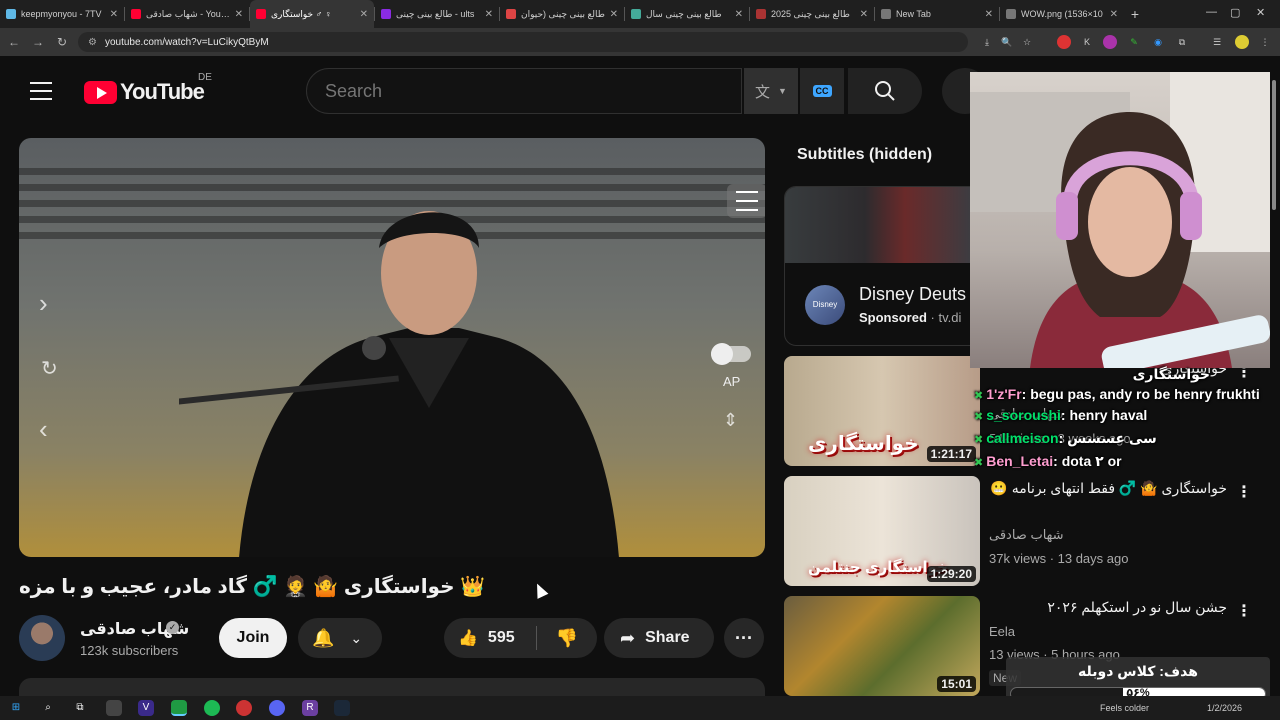 The height and width of the screenshot is (720, 1280). What do you see at coordinates (42, 638) in the screenshot?
I see `channel-avatar` at bounding box center [42, 638].